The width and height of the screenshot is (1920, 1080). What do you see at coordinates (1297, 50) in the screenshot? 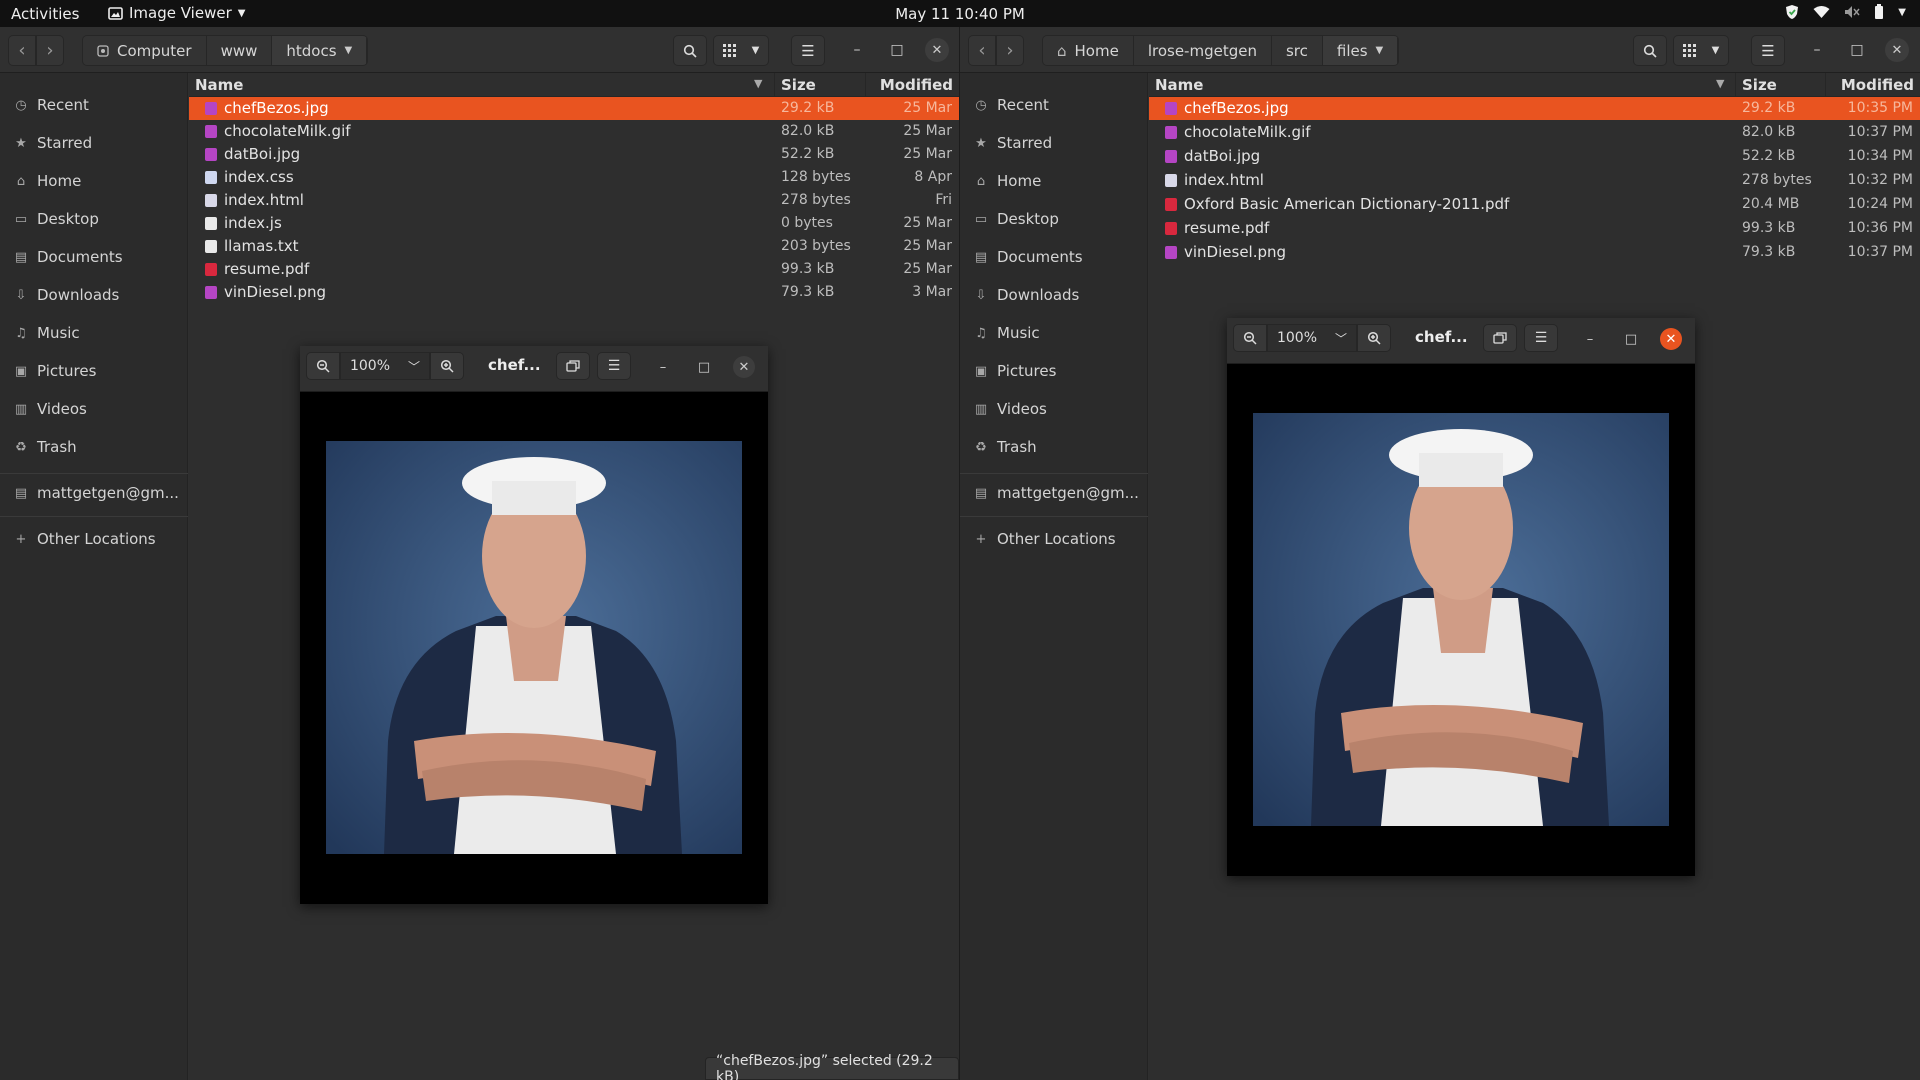
I see `breadcrumb-src: src` at bounding box center [1297, 50].